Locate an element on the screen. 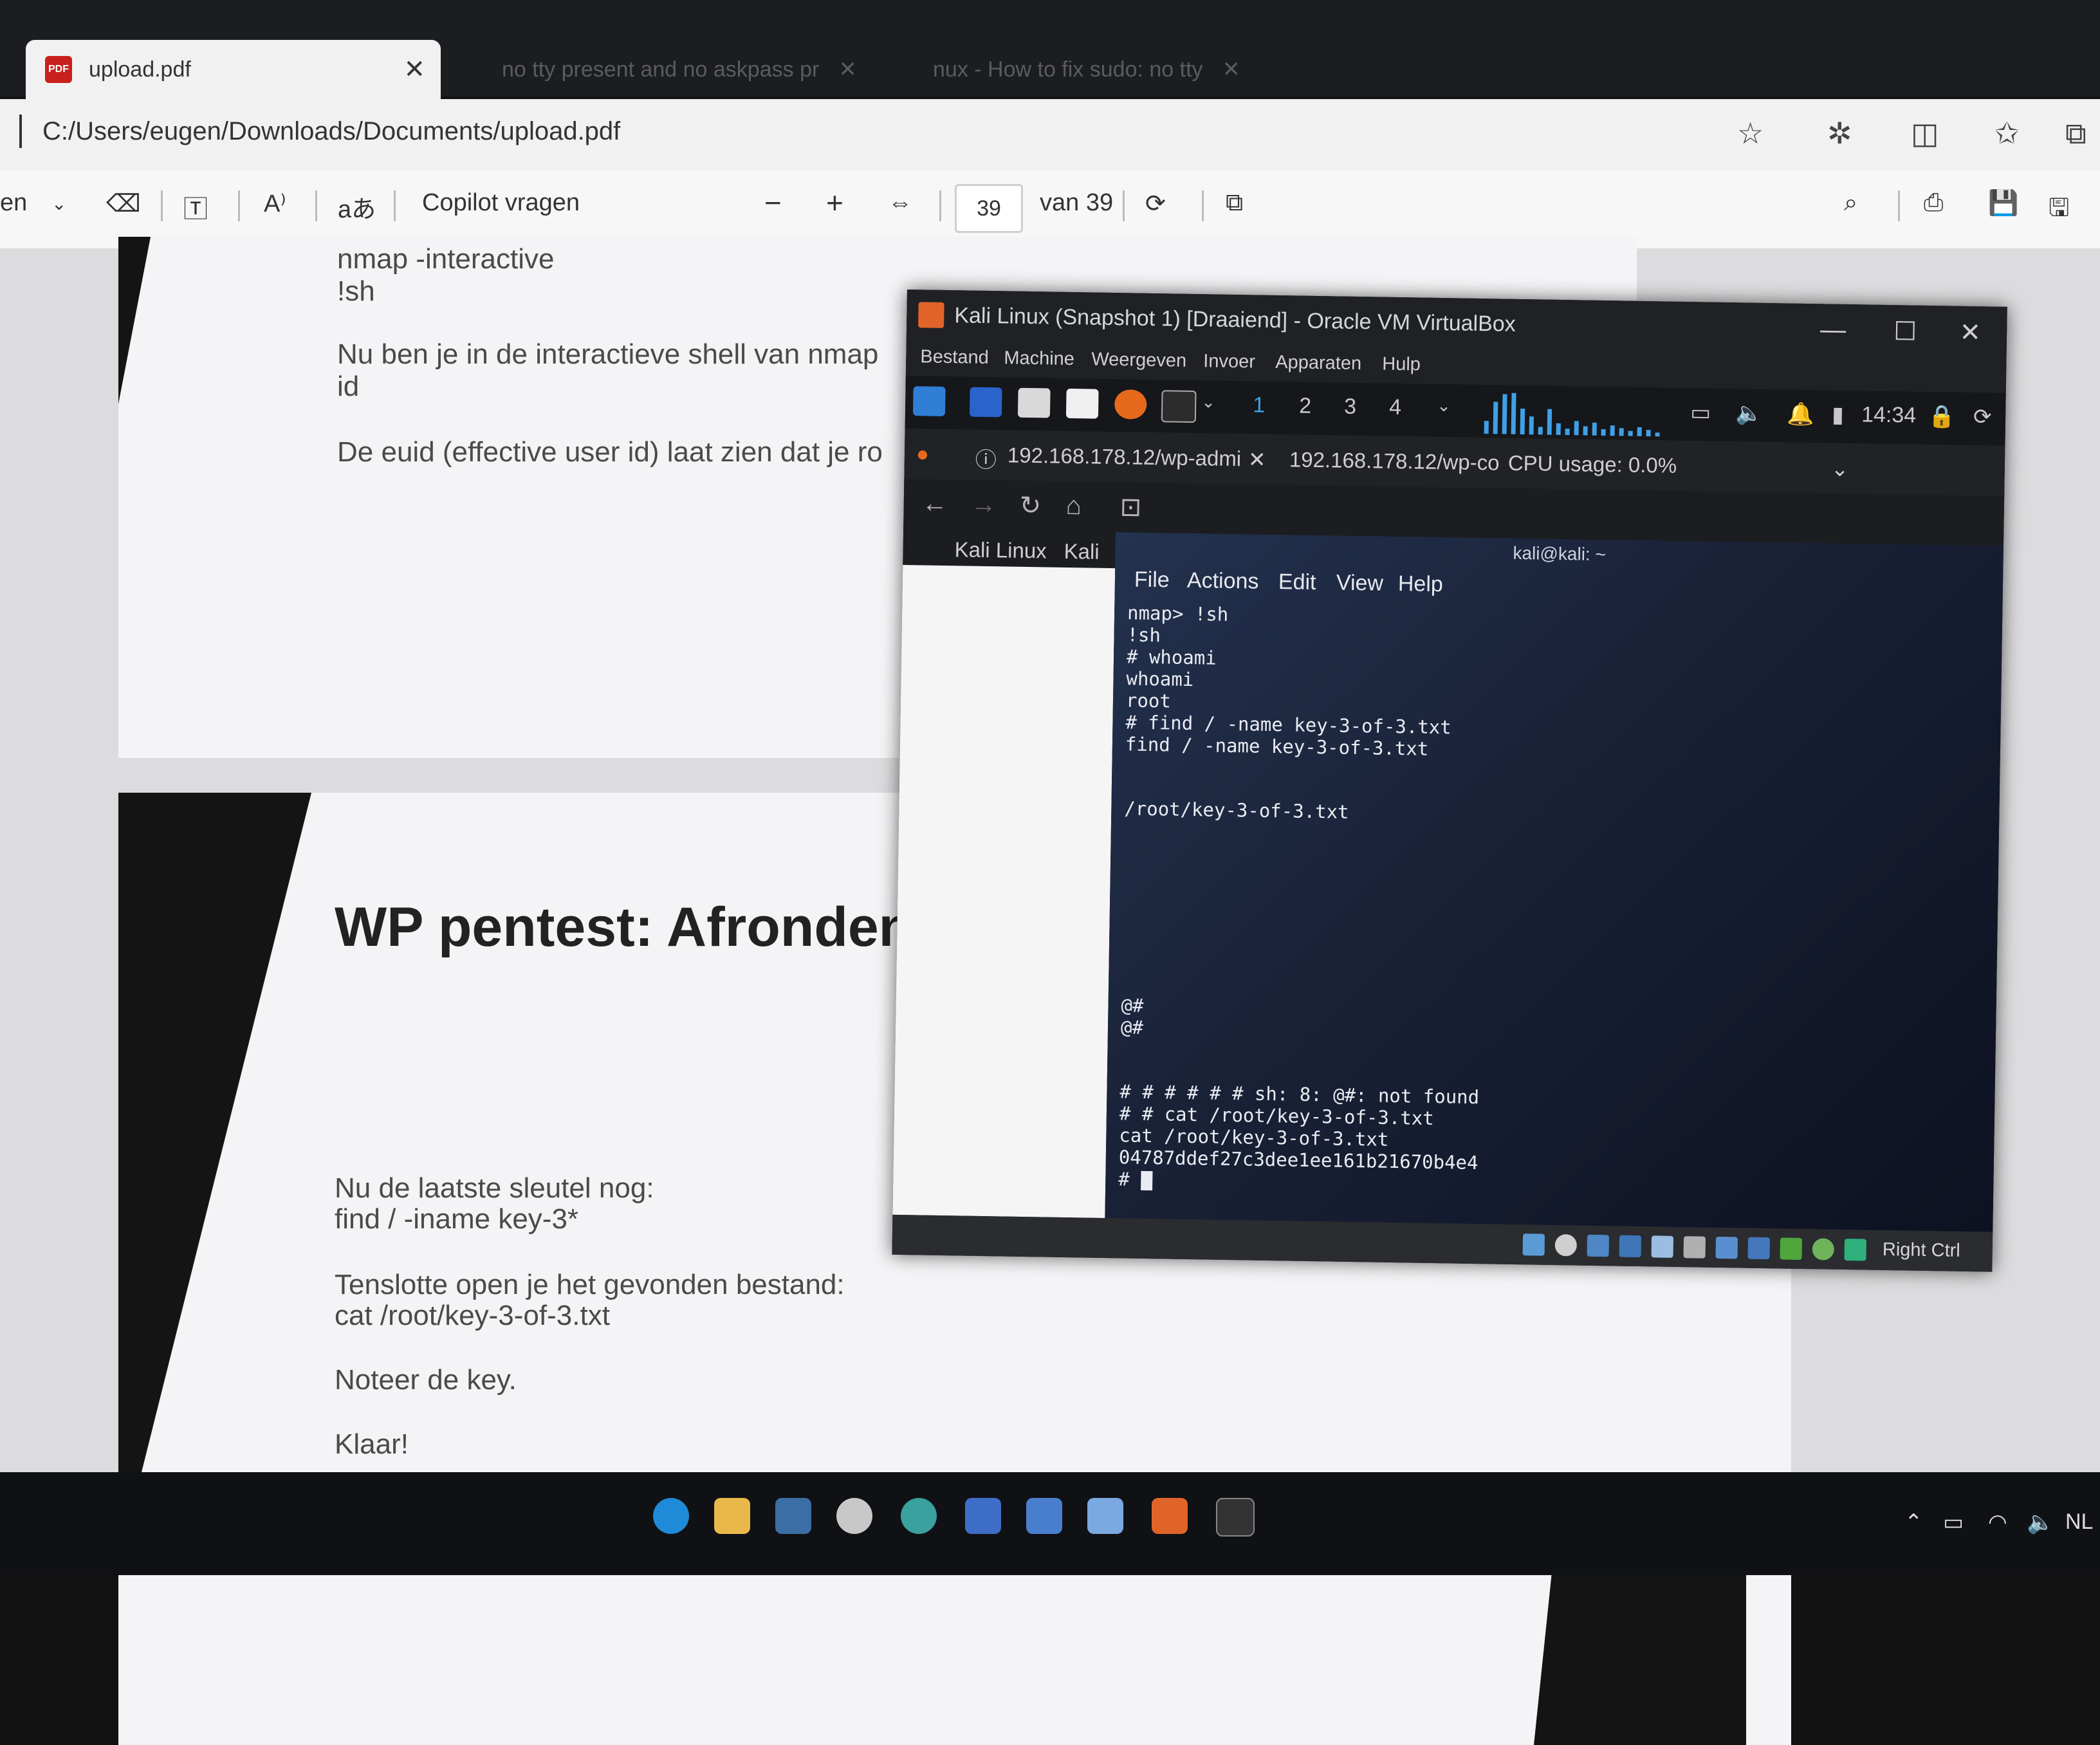 This screenshot has height=1745, width=2100. menu-apparaten: Apparaten is located at coordinates (1318, 363).